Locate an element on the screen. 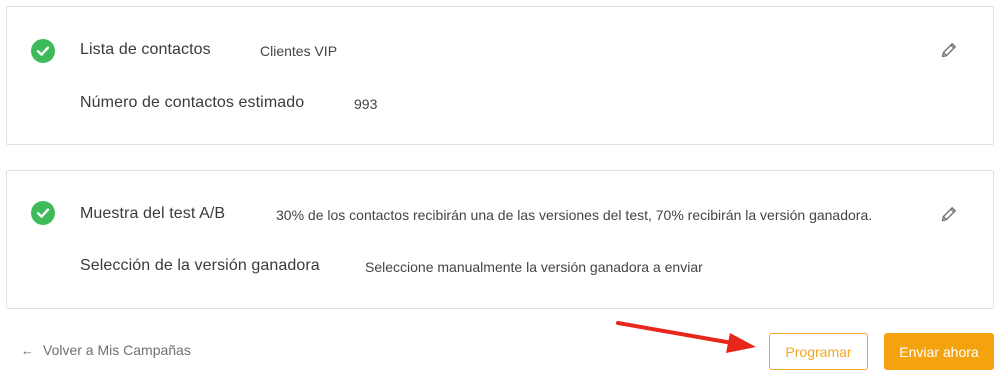 This screenshot has height=376, width=1000. winner-selection-label: Selección de la versión ganadora is located at coordinates (200, 265).